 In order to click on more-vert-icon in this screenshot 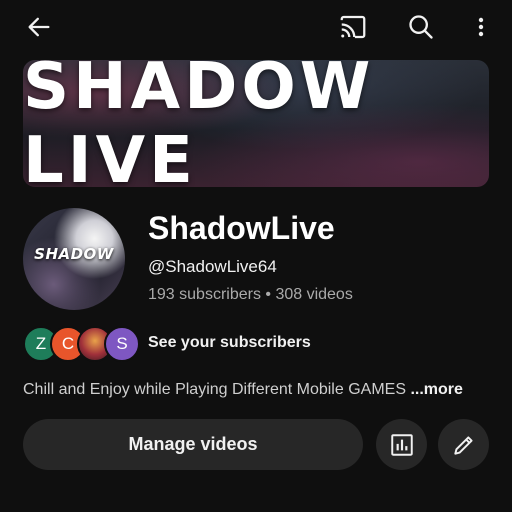, I will do `click(481, 27)`.